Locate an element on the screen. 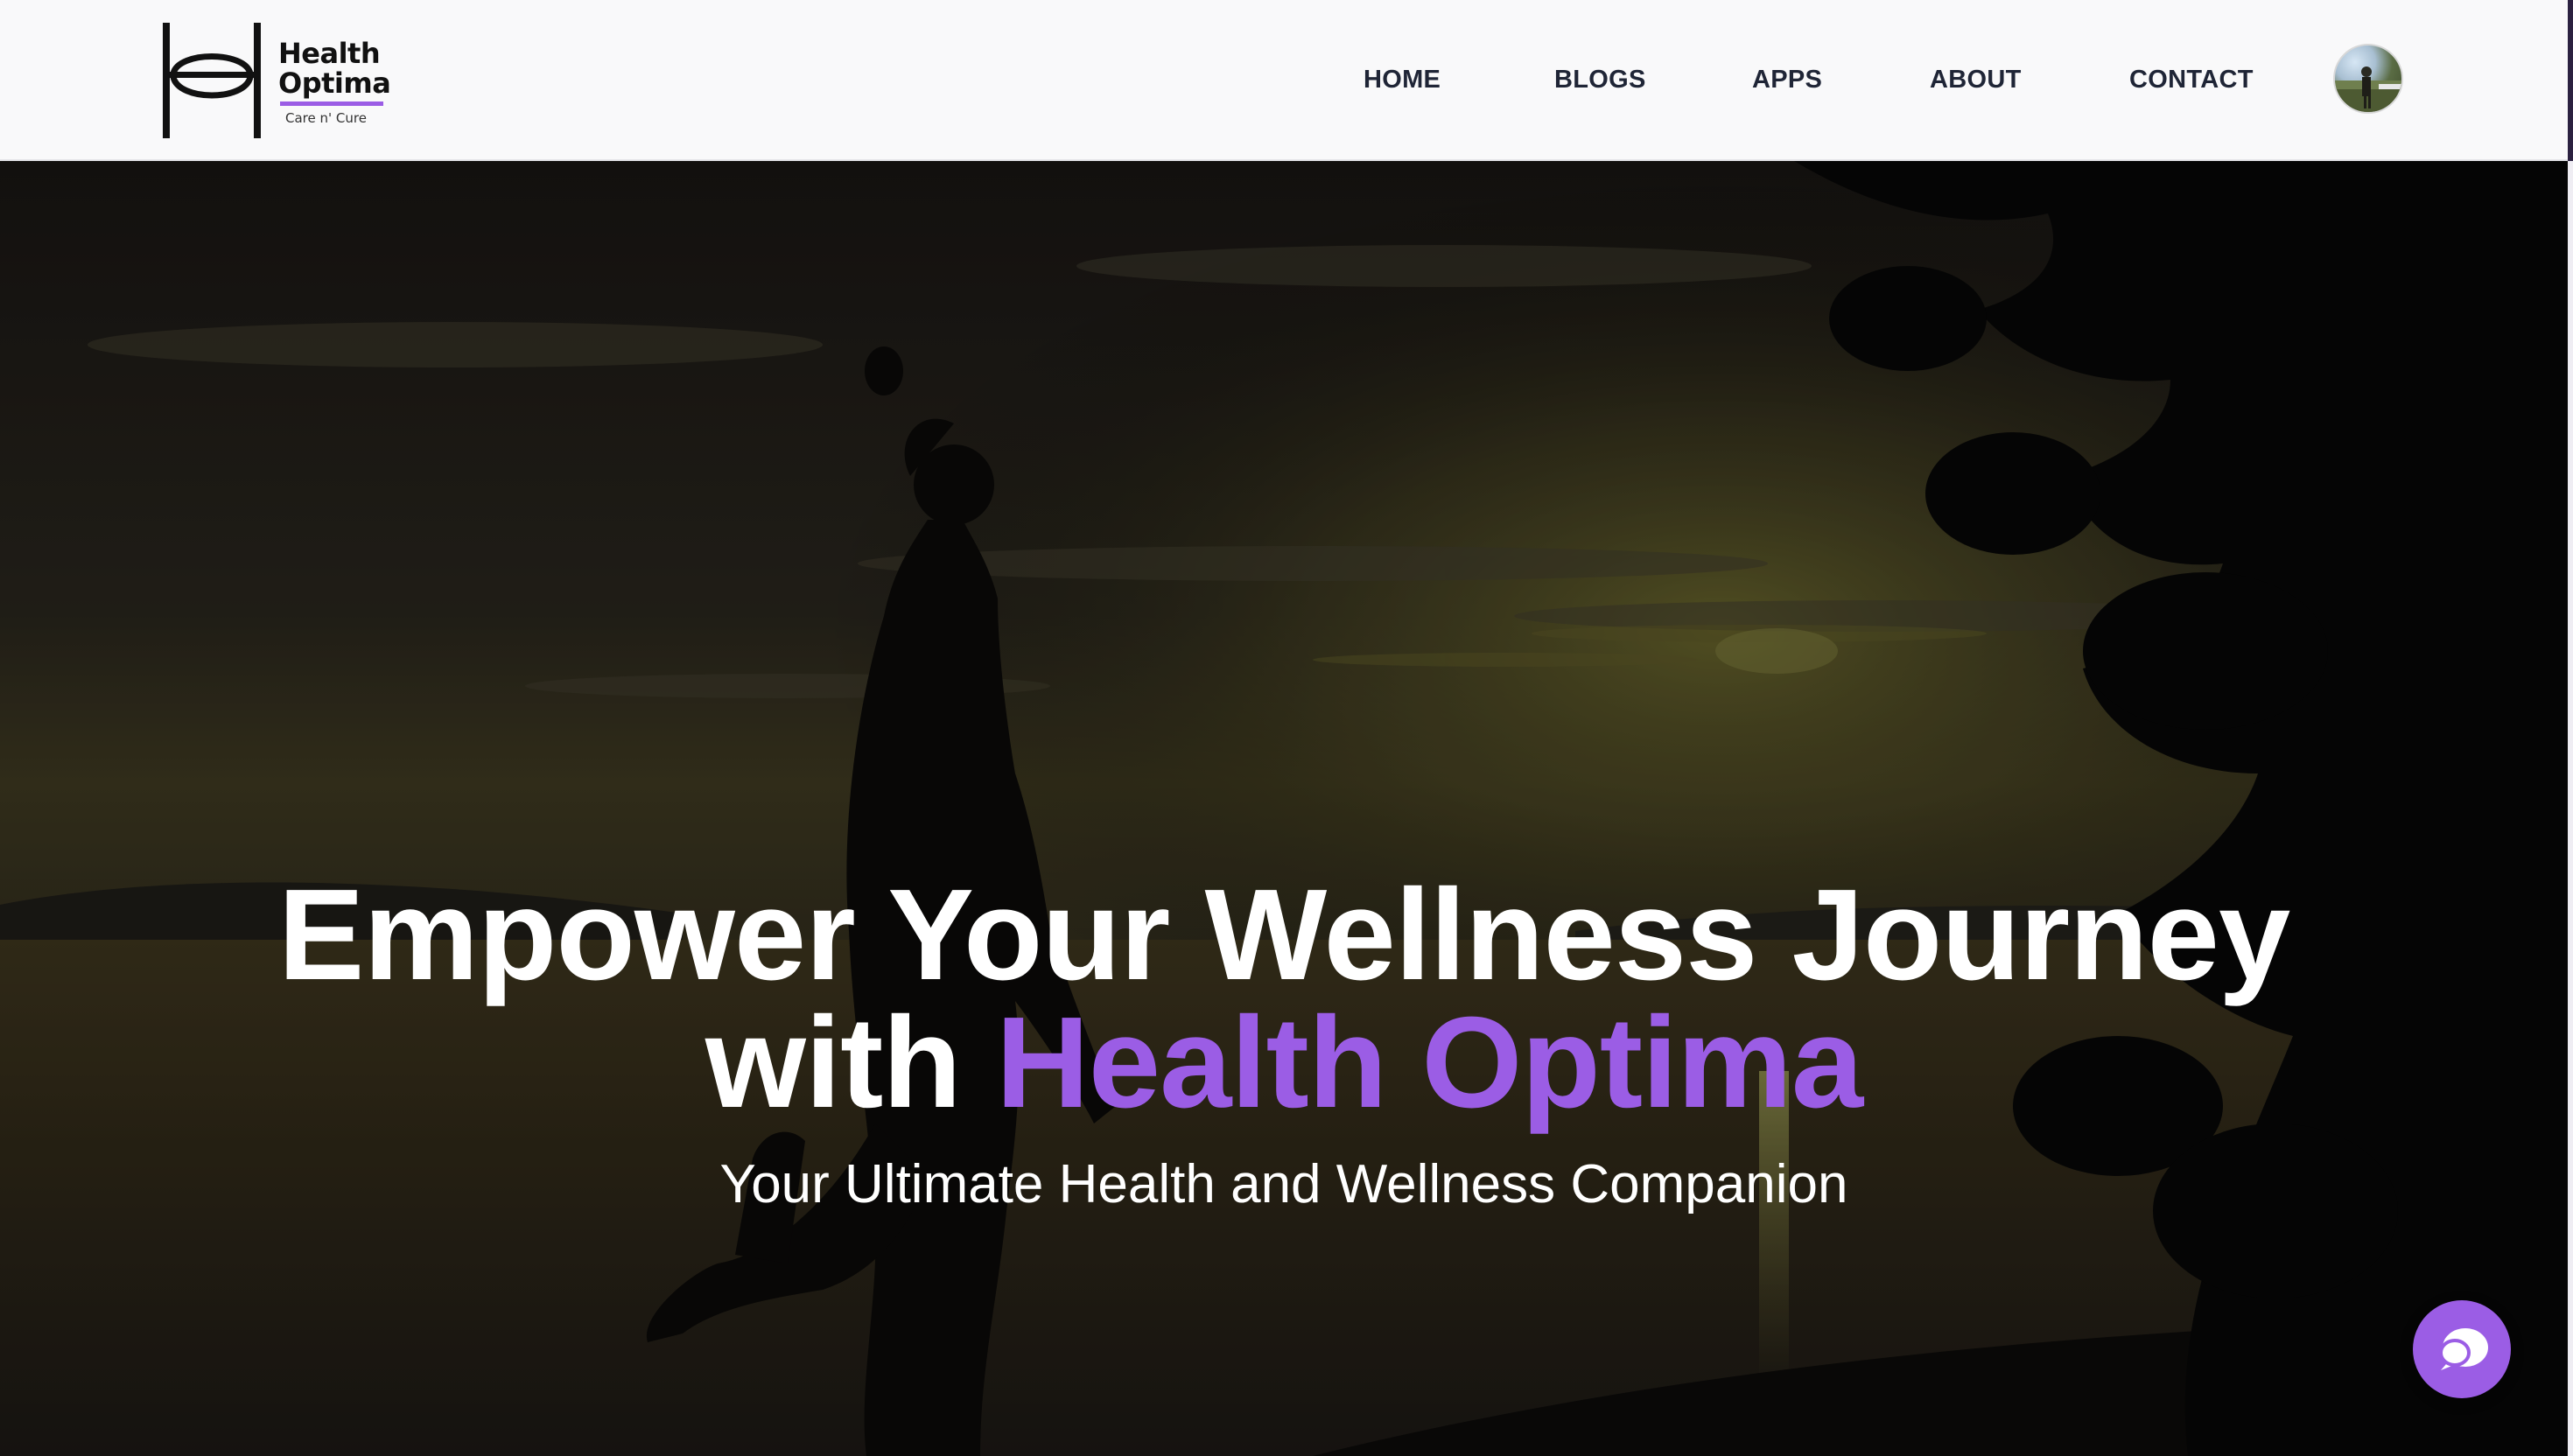 The width and height of the screenshot is (2573, 1456). hero-title-line1: Empower Your Wellness Journey is located at coordinates (1284, 935).